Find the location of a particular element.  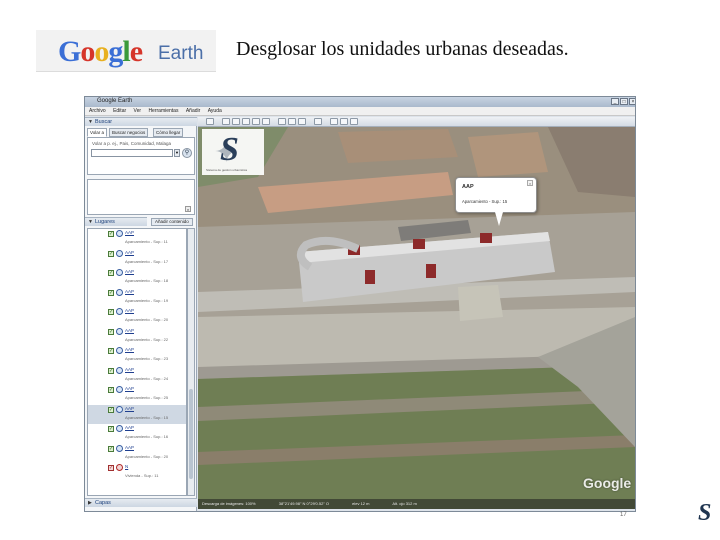

toggle-sidebar-icon is located at coordinates (210, 121).